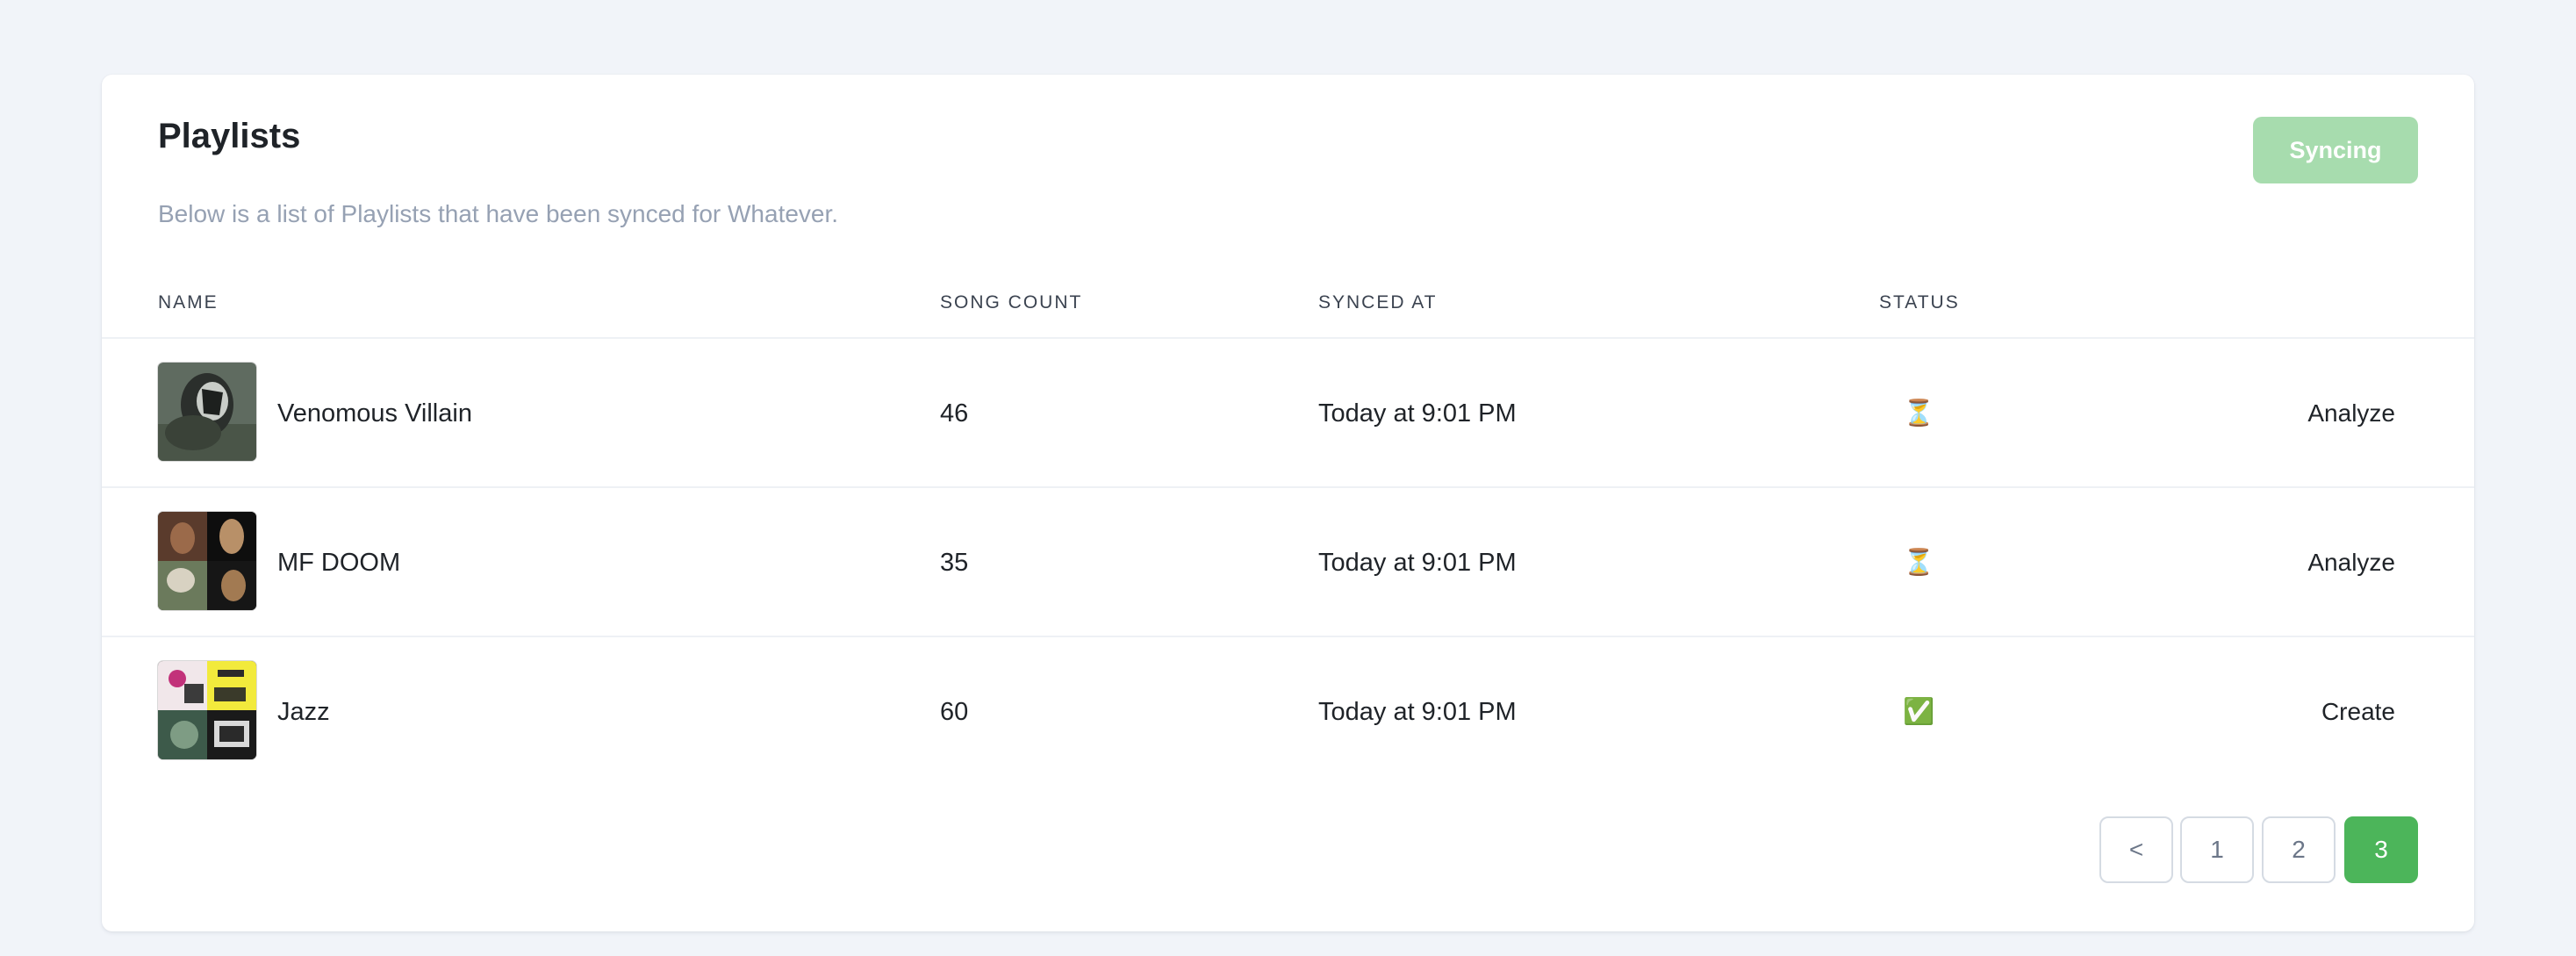 This screenshot has width=2576, height=956. I want to click on check-mark-icon: ✅, so click(1919, 712).